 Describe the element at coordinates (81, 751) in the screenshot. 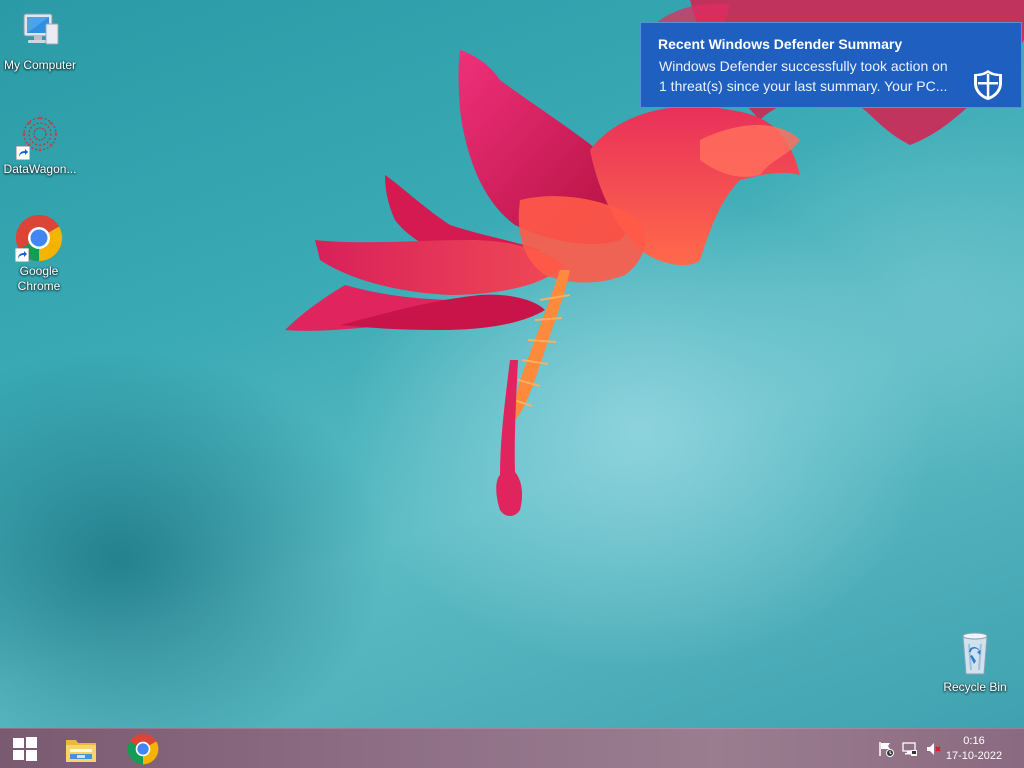

I see `folder-icon` at that location.